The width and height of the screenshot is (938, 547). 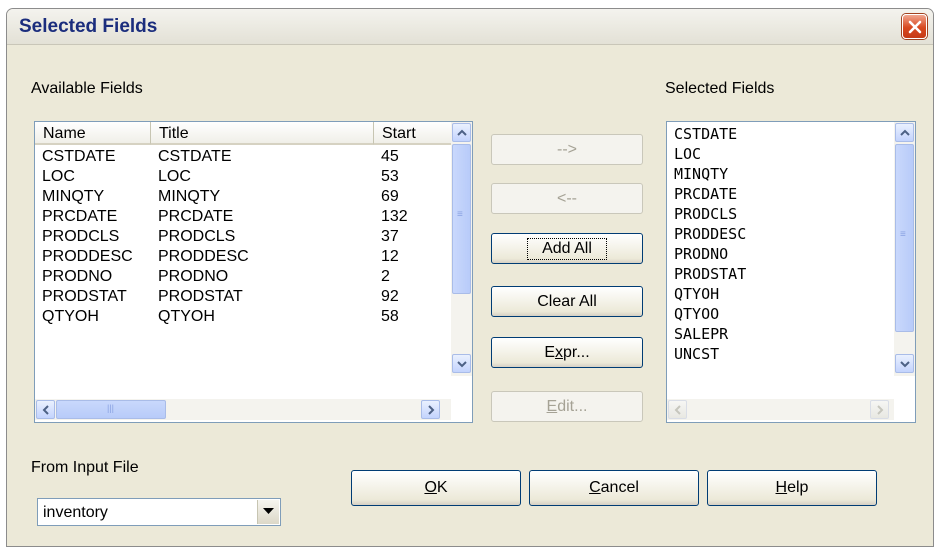 What do you see at coordinates (696, 294) in the screenshot?
I see `list-item: QTYOH` at bounding box center [696, 294].